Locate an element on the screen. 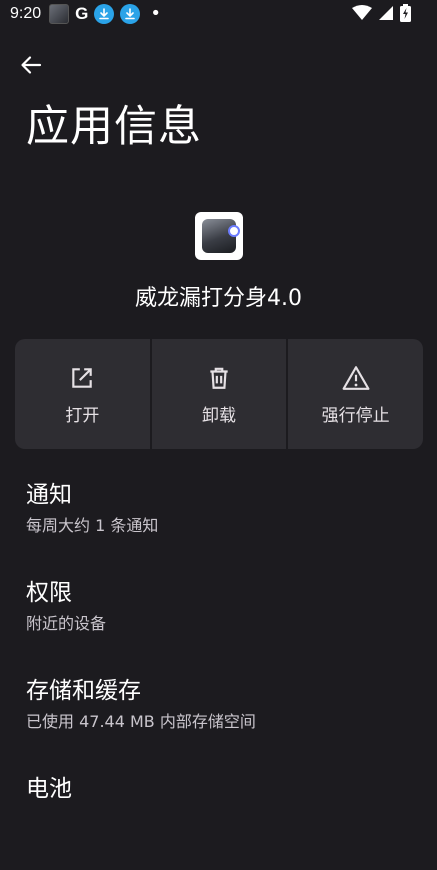 Image resolution: width=437 pixels, height=870 pixels. back-button is located at coordinates (31, 65).